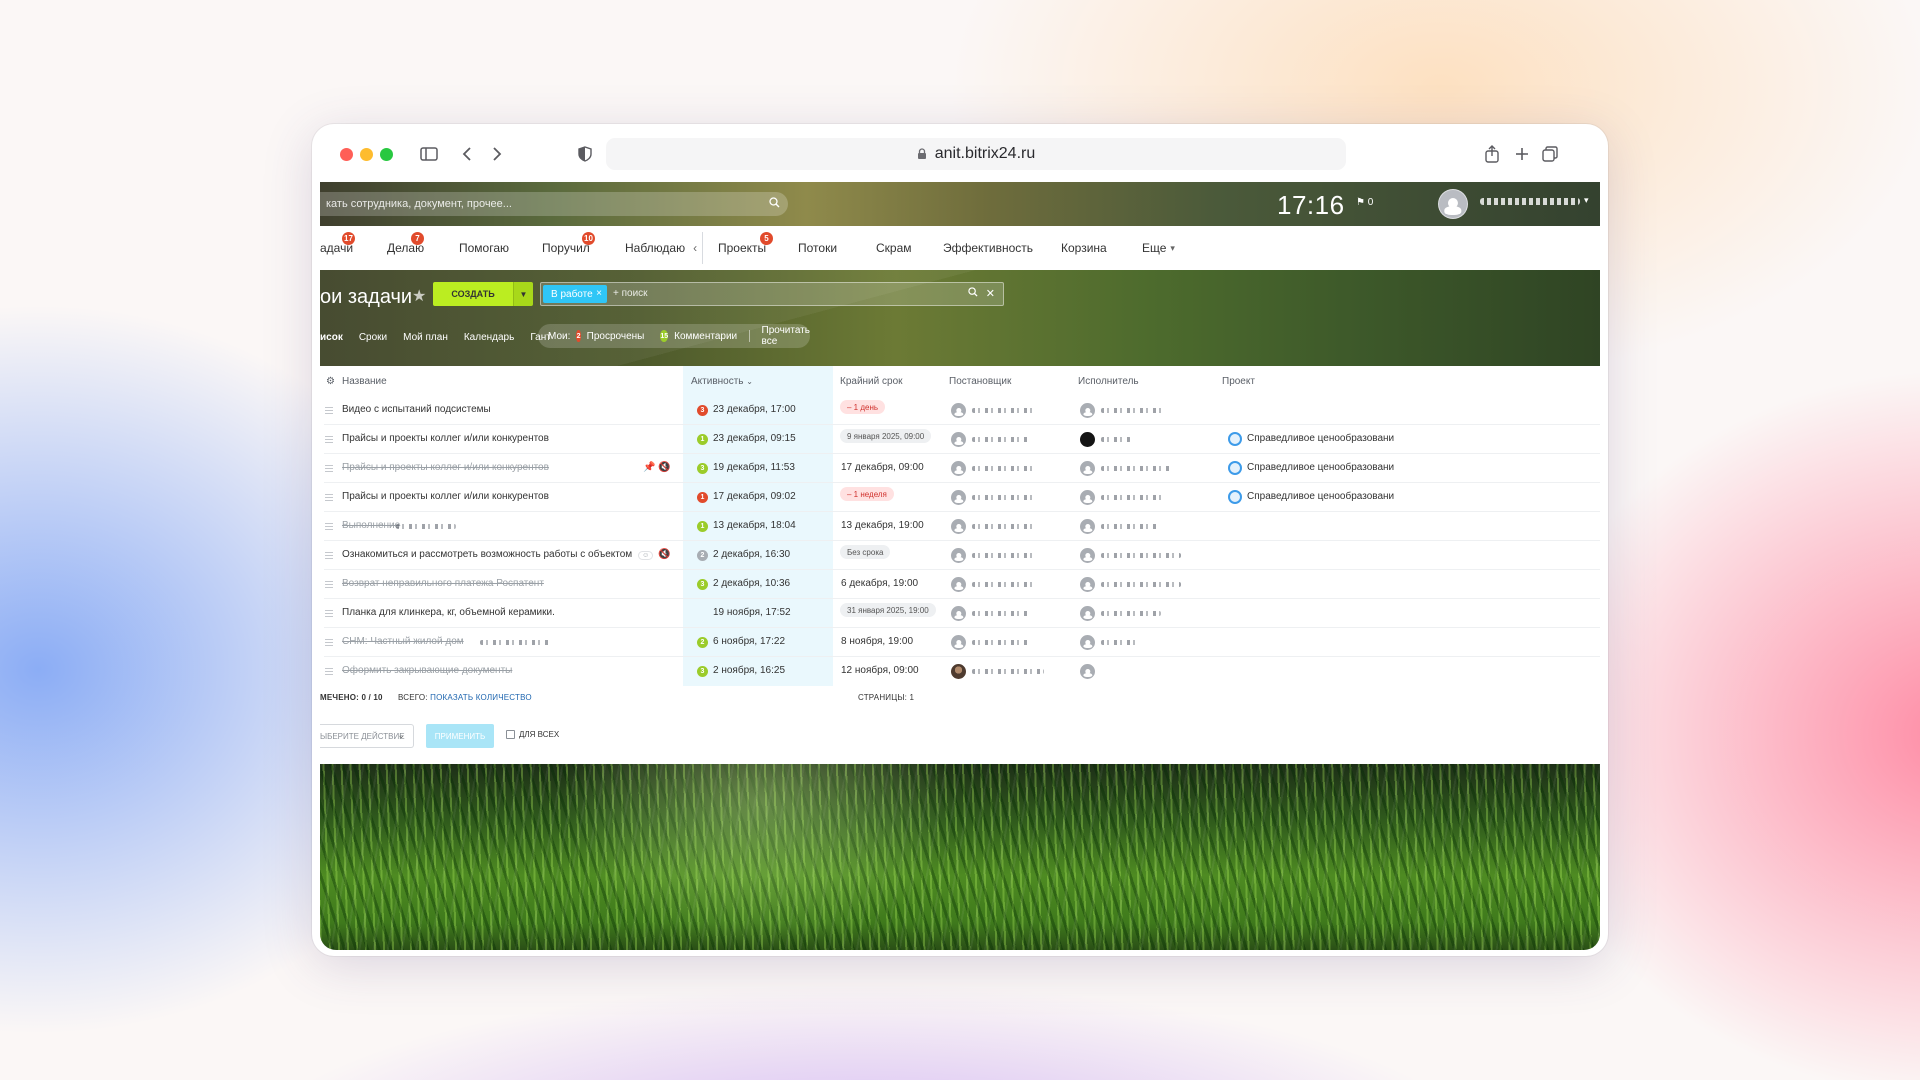 The image size is (1920, 1080). I want to click on nav-item-assigned: Поручил 10, so click(568, 248).